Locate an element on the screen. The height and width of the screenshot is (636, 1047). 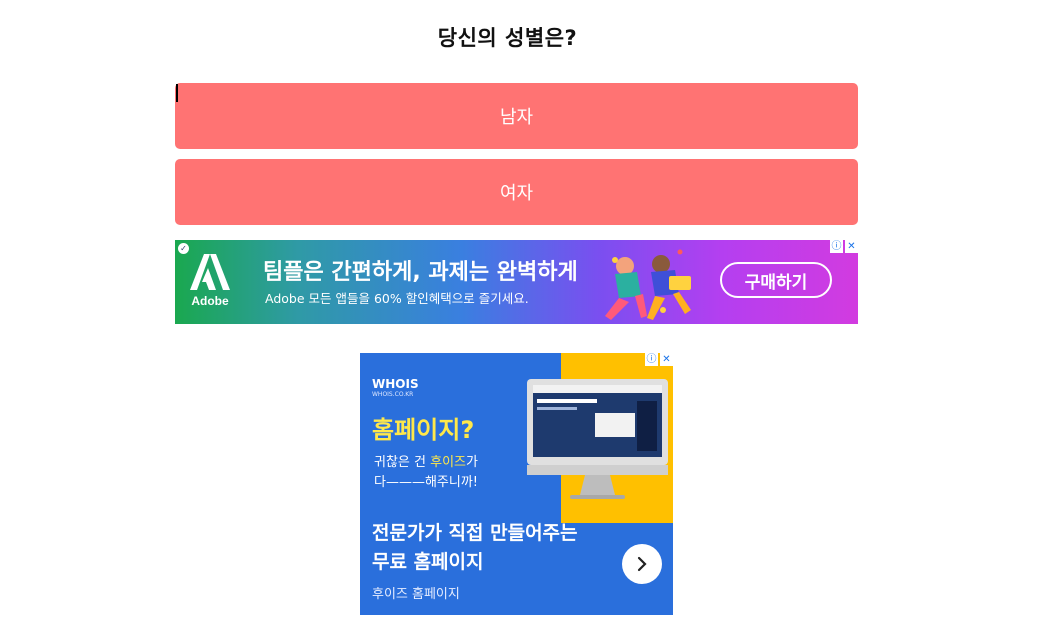
banner-headline: 팀플은 간편하게, 과제는 완벽하게 is located at coordinates (420, 272).